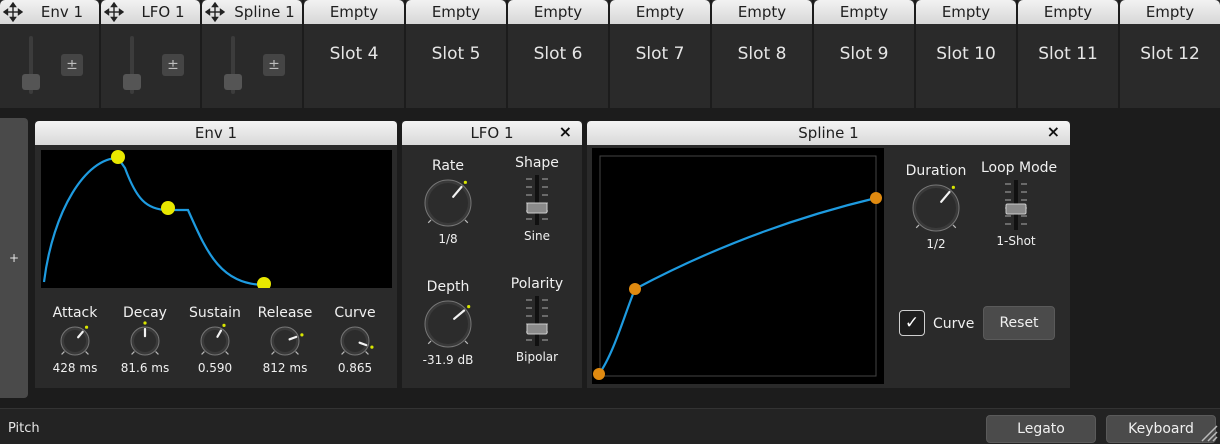  I want to click on slot-8-title: Empty, so click(762, 12).